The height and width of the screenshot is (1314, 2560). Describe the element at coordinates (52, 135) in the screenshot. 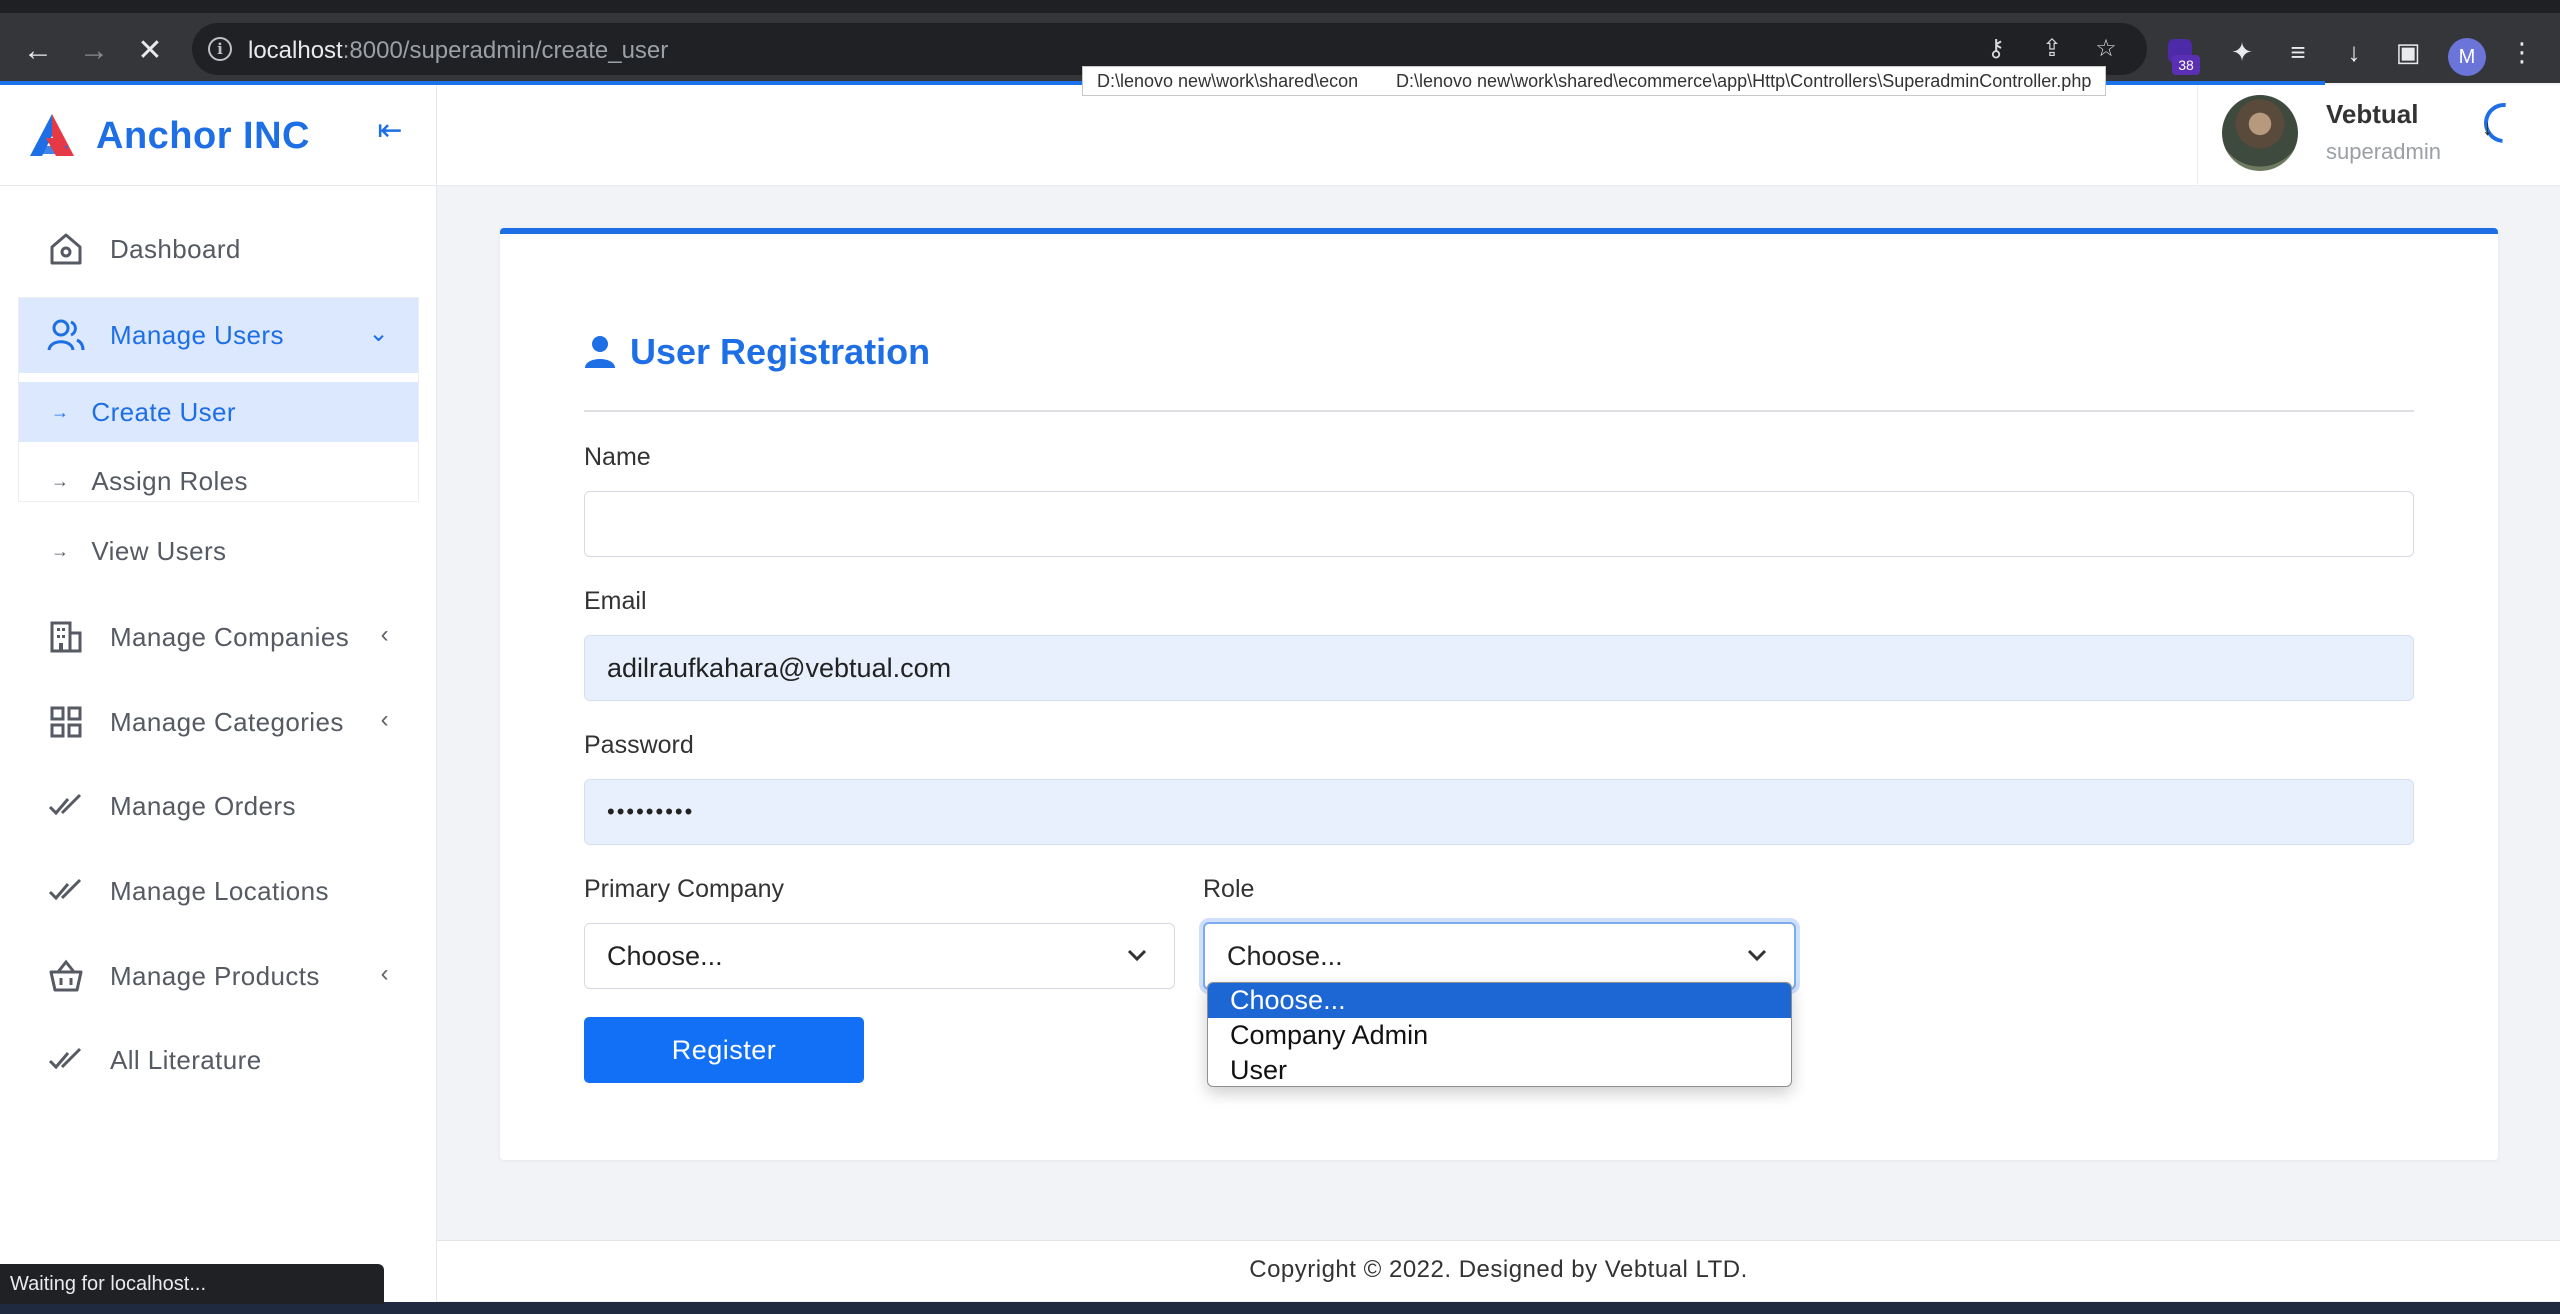

I see `anchor-logo-icon` at that location.